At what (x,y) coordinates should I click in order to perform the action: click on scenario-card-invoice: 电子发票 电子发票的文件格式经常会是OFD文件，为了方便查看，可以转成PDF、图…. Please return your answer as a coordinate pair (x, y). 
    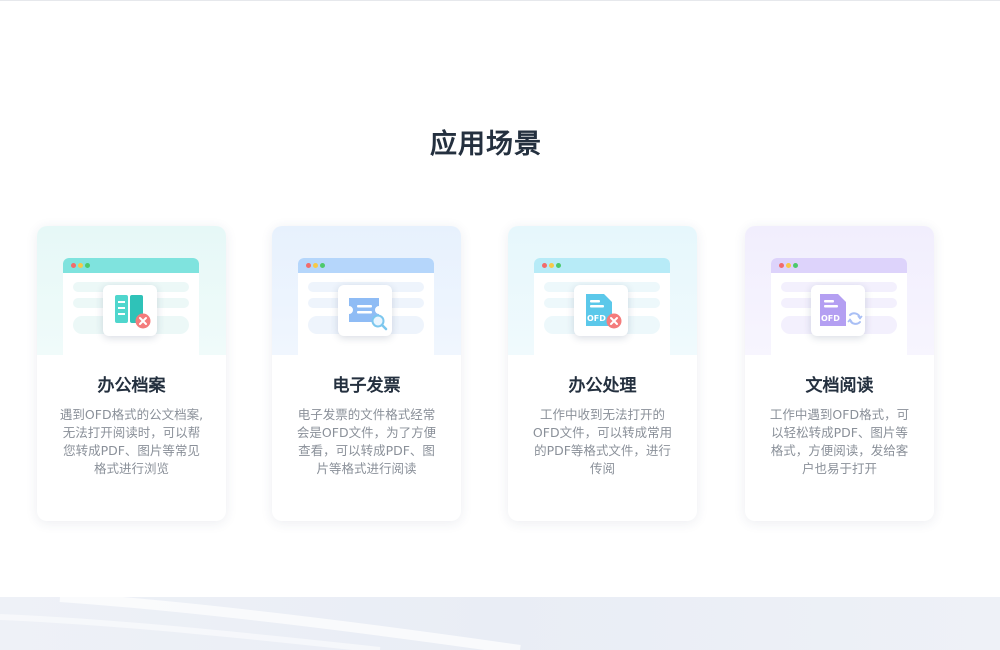
    Looking at the image, I should click on (366, 373).